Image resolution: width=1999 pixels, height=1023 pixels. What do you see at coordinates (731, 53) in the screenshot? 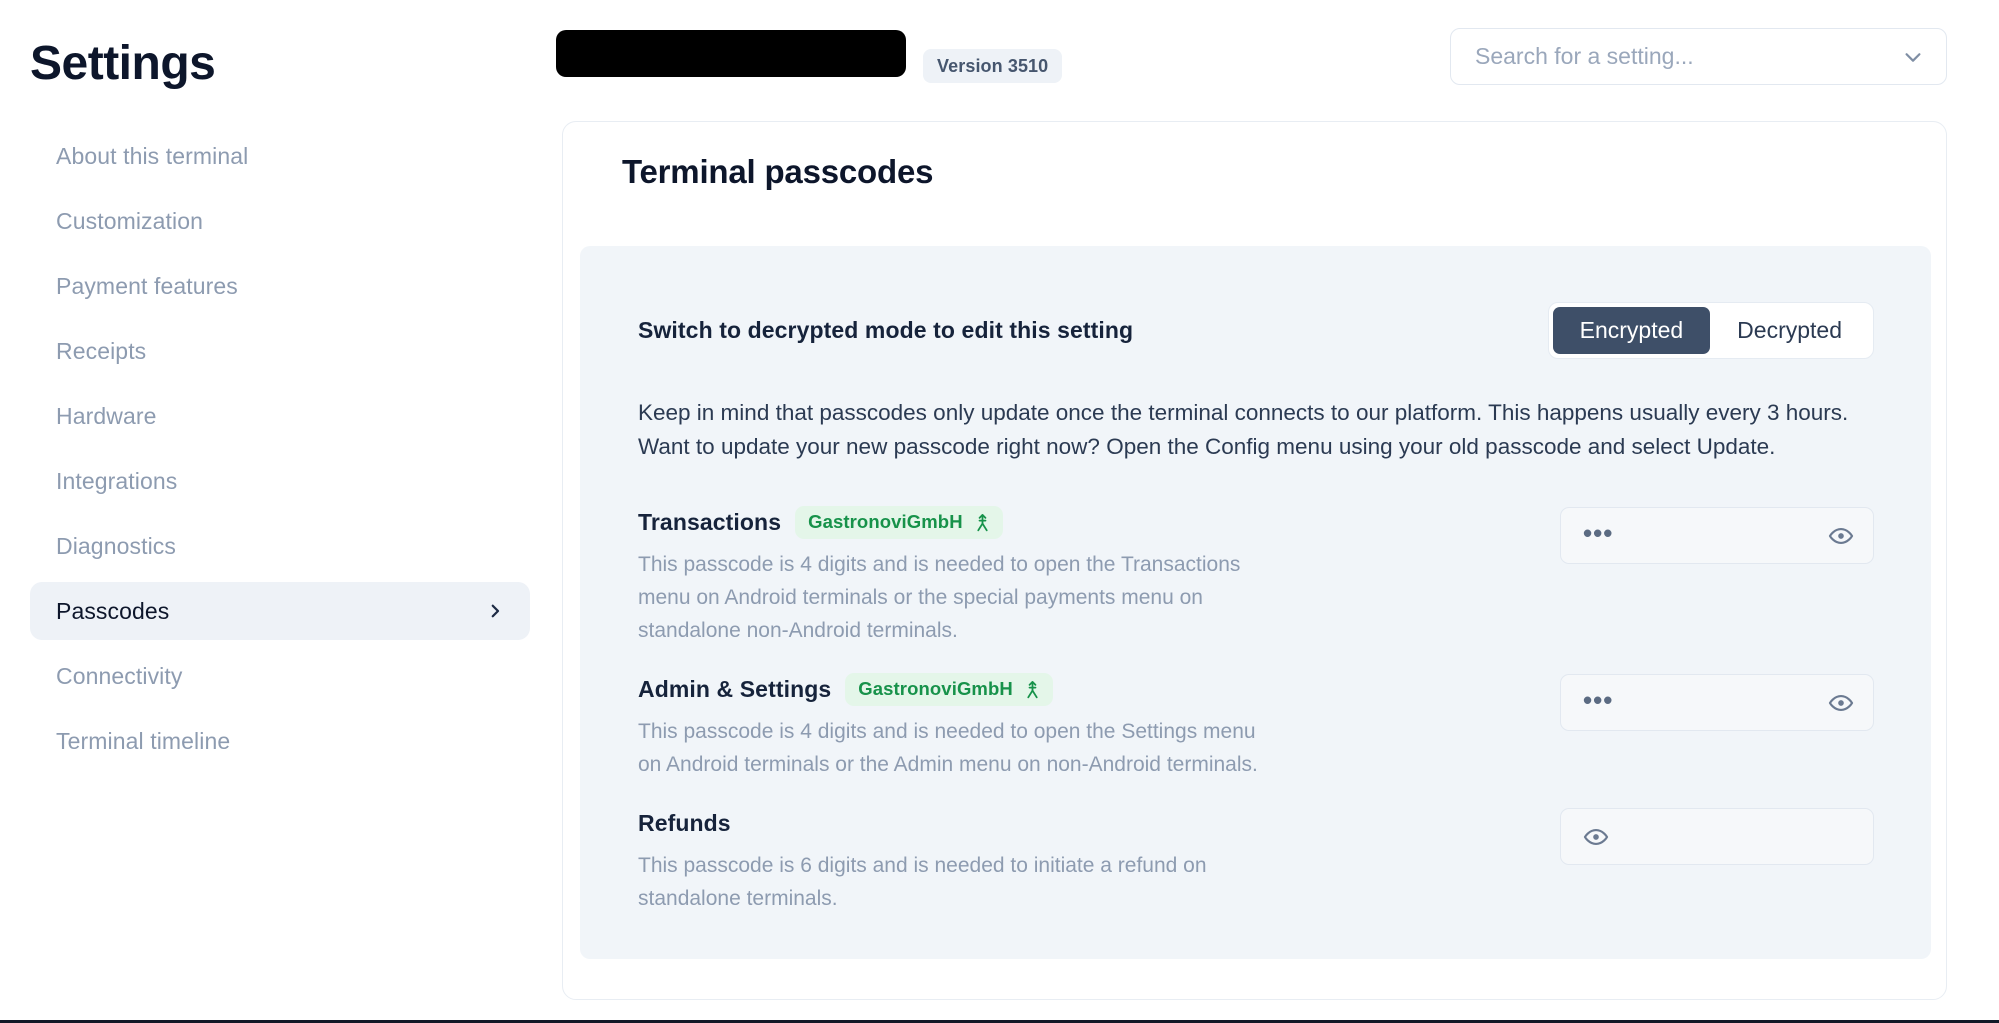
I see `terminal-name-redacted-block` at bounding box center [731, 53].